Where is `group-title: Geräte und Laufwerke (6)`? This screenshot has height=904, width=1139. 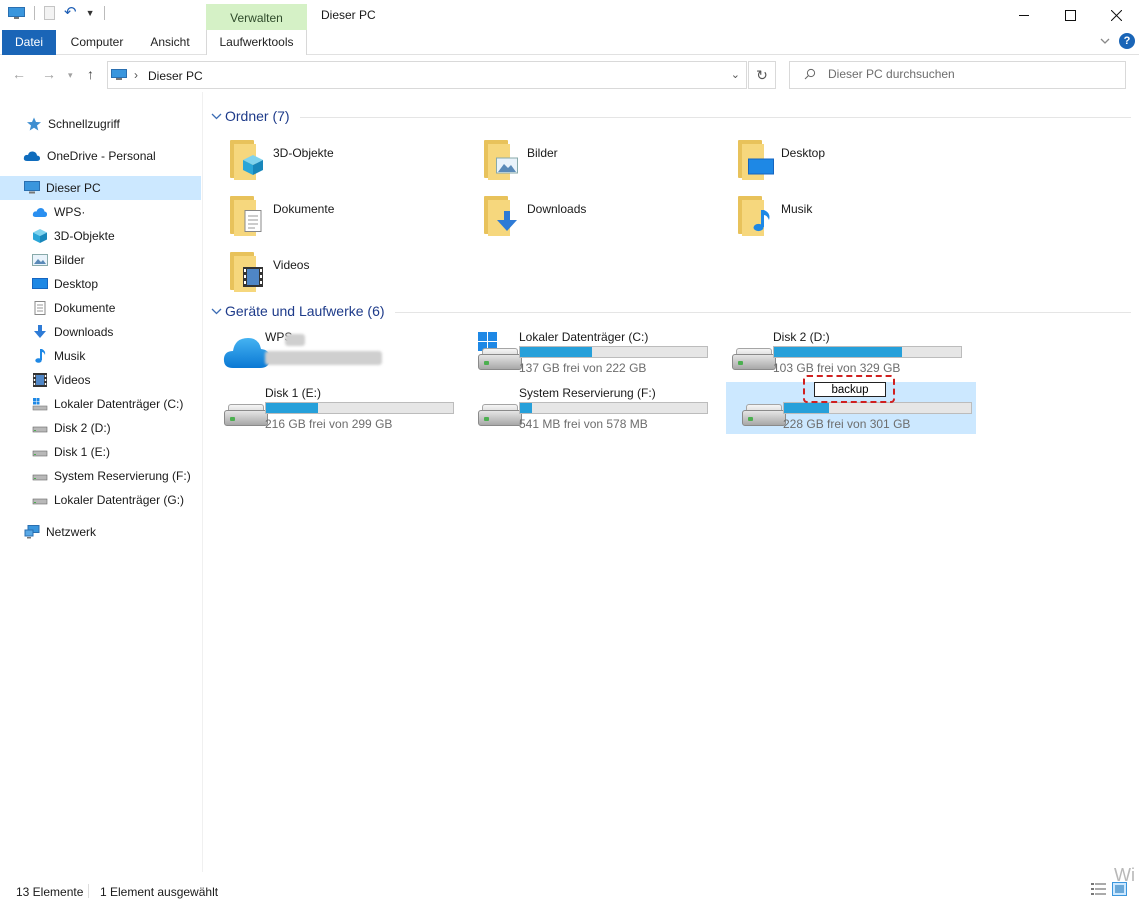
group-title: Geräte und Laufwerke (6) is located at coordinates (305, 311).